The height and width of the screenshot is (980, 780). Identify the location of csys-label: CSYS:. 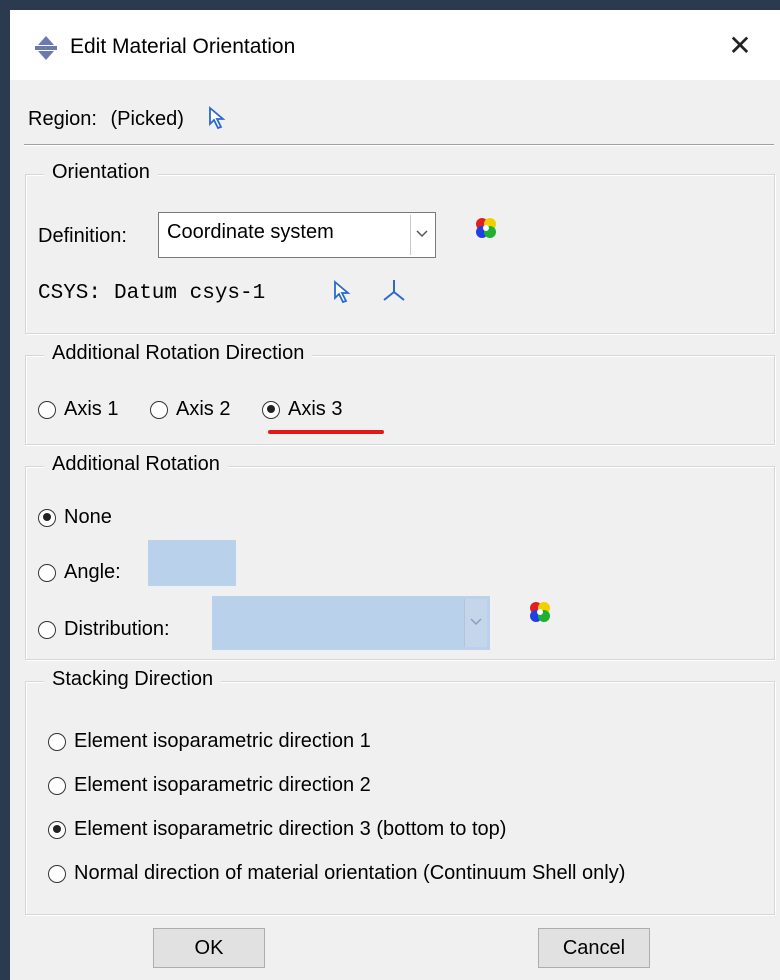
(70, 293).